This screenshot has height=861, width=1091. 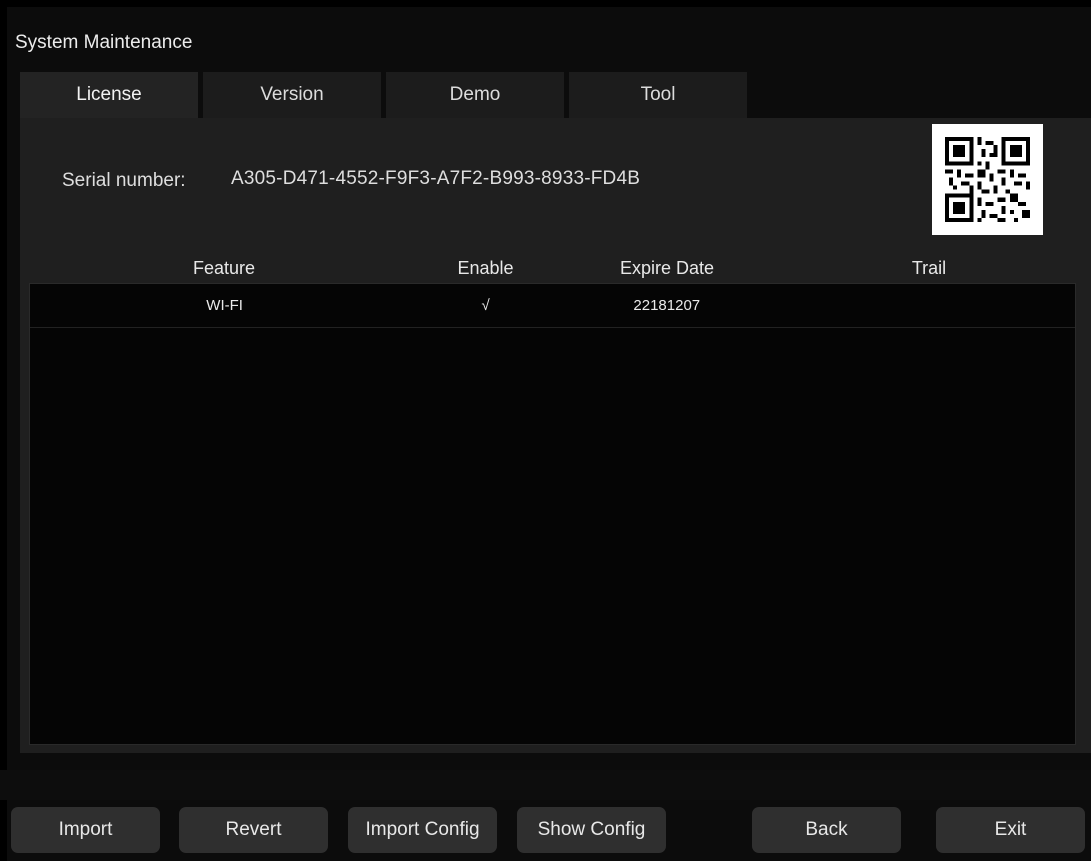 I want to click on cell-expire-date: 22181207, so click(x=667, y=305).